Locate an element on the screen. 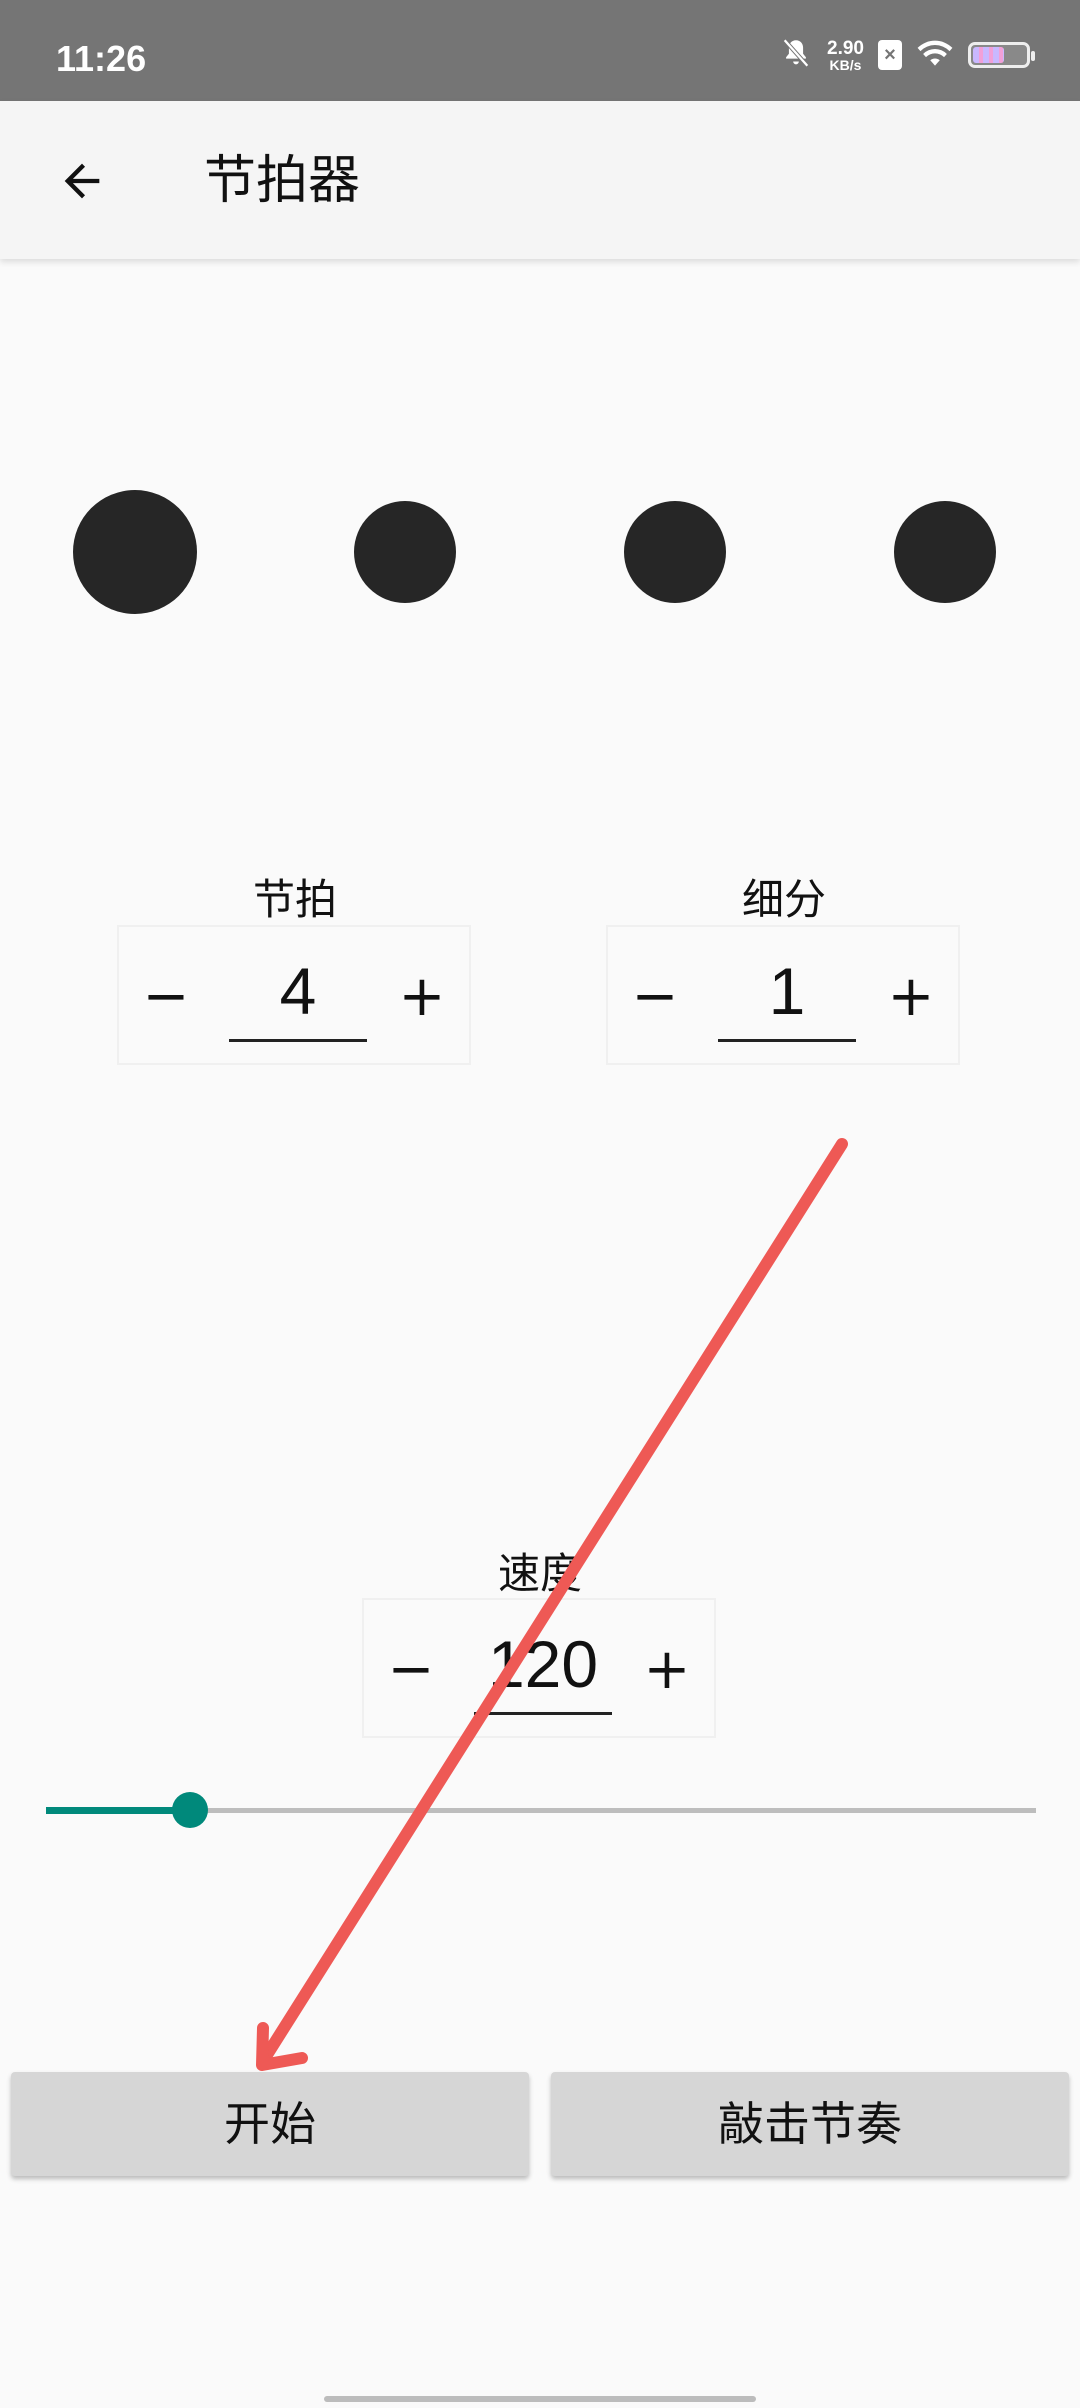 This screenshot has height=2408, width=1080. slider-thumb is located at coordinates (190, 1810).